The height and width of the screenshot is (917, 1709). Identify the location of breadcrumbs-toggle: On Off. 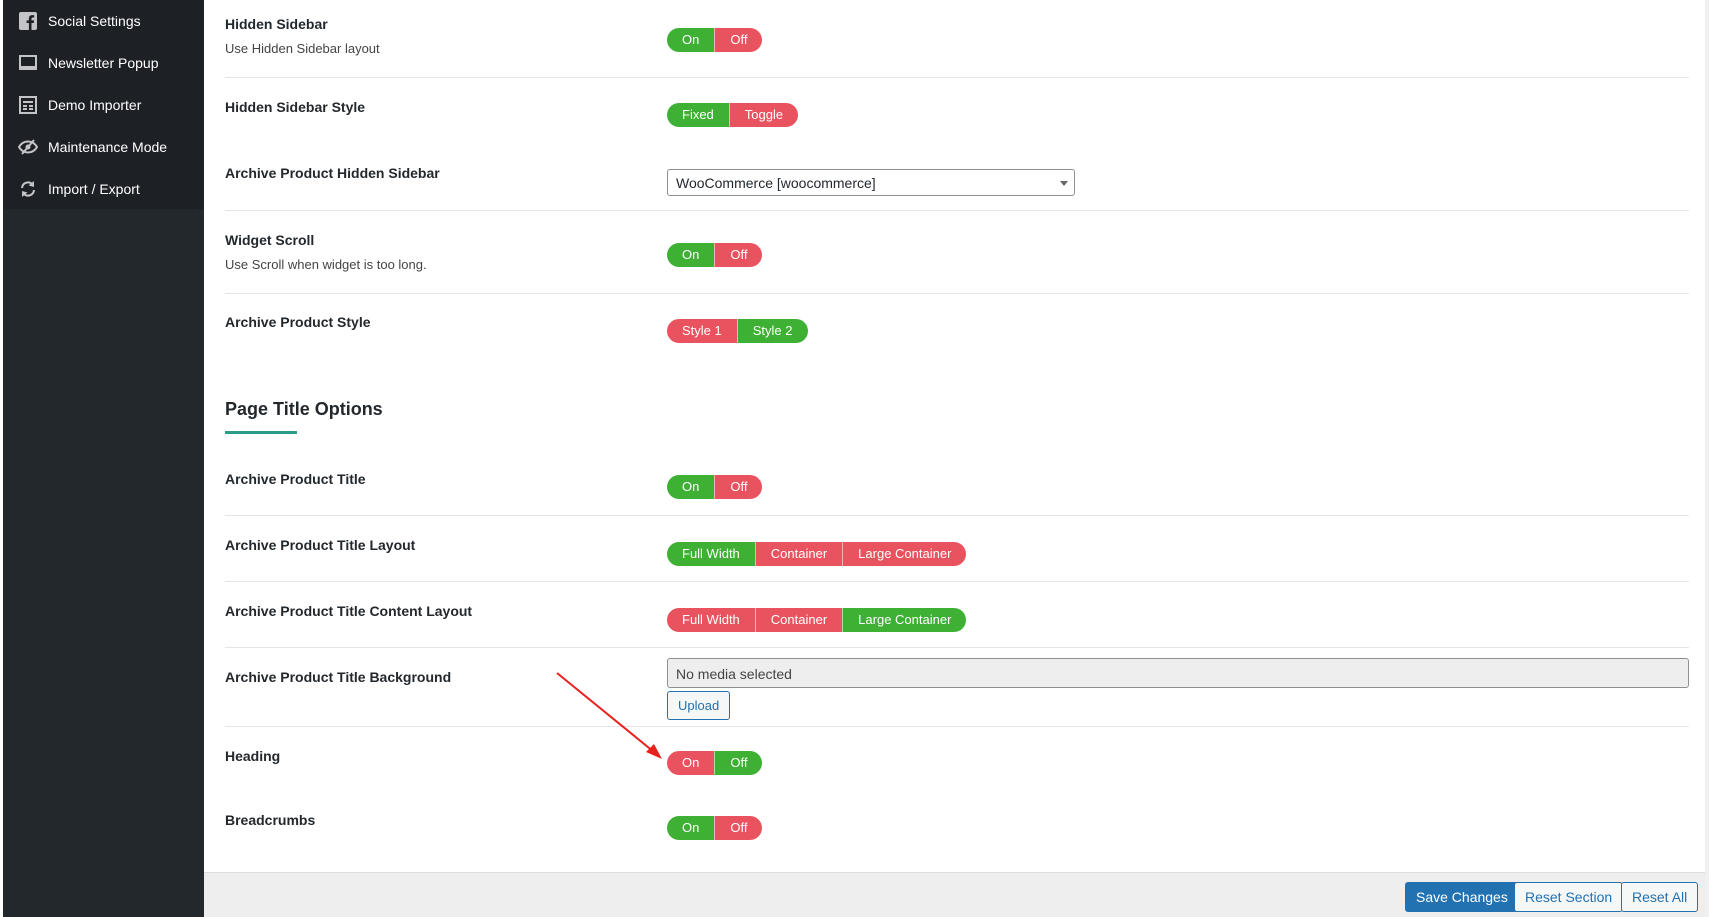
(715, 828).